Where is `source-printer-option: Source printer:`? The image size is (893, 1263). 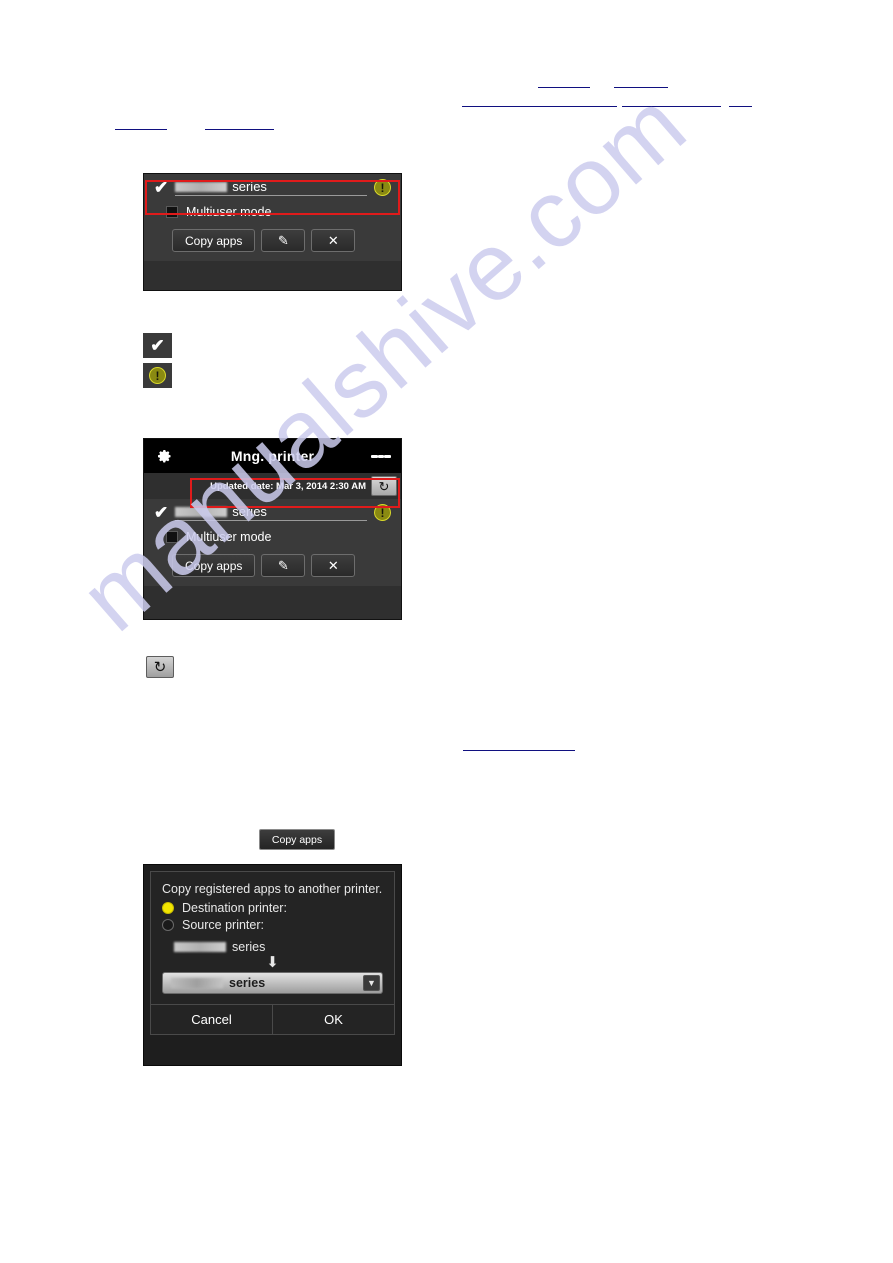 source-printer-option: Source printer: is located at coordinates (272, 925).